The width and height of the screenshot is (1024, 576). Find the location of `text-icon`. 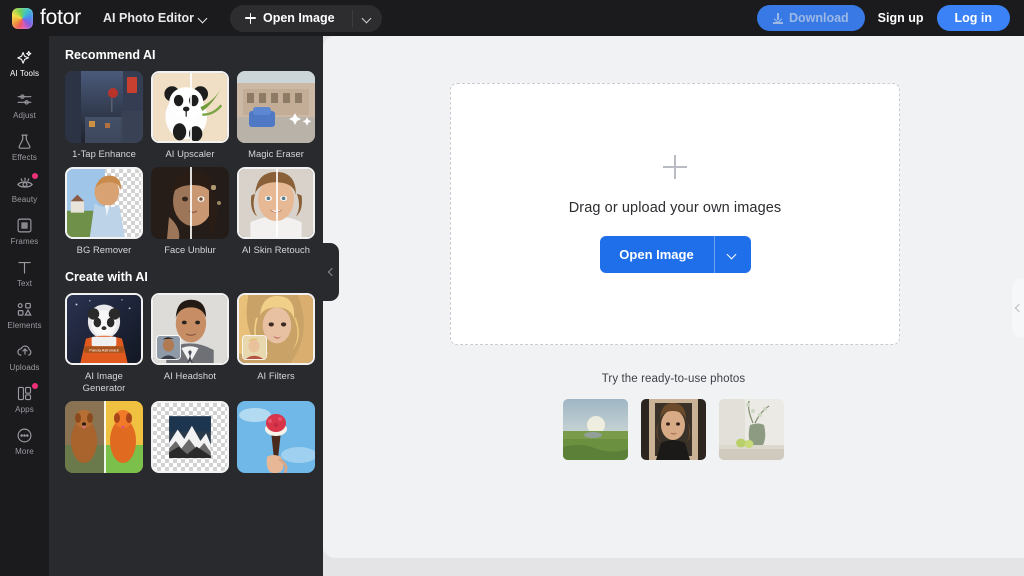

text-icon is located at coordinates (25, 267).